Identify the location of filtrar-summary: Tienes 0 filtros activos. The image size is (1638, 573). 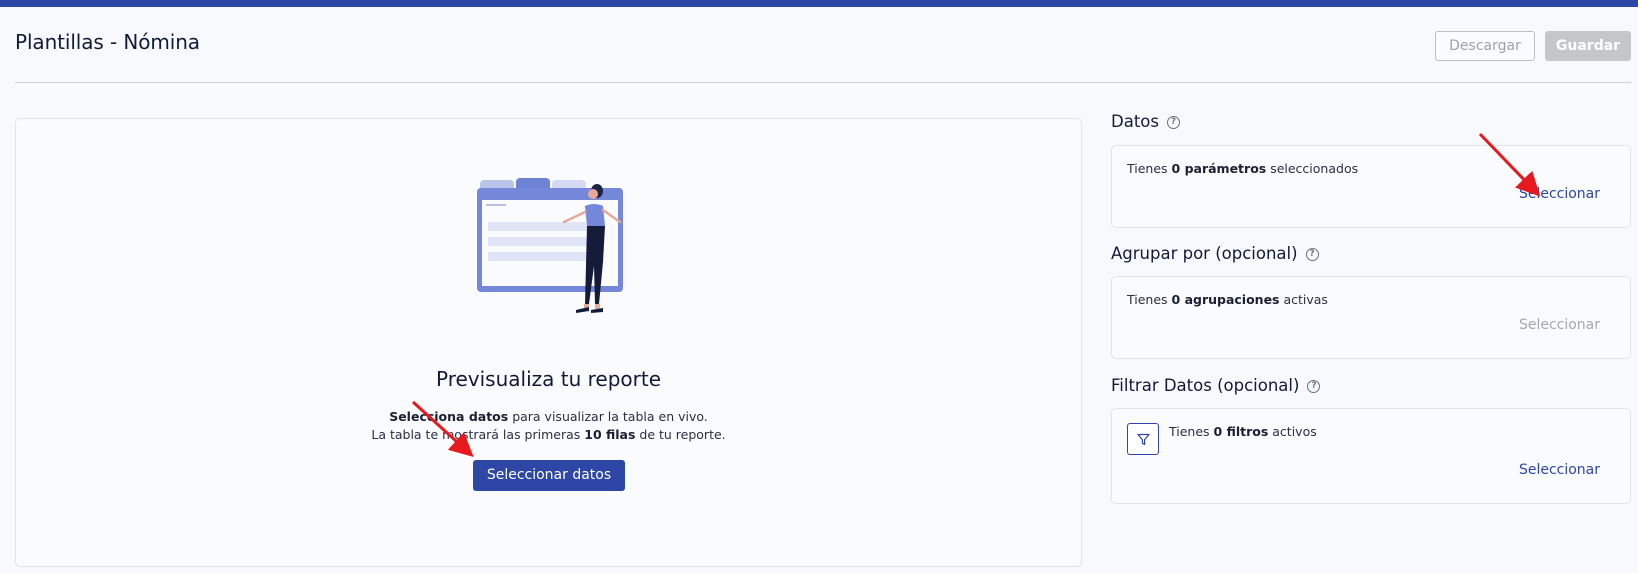
(1243, 431).